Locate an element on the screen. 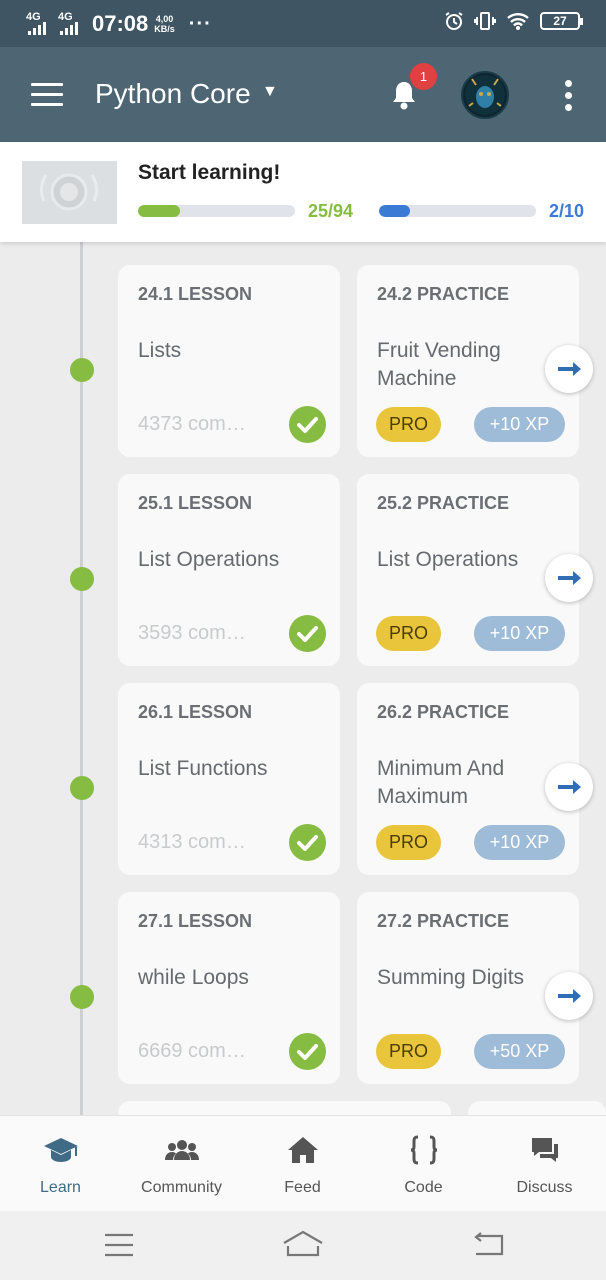 This screenshot has width=606, height=1280. alarm-icon is located at coordinates (454, 21).